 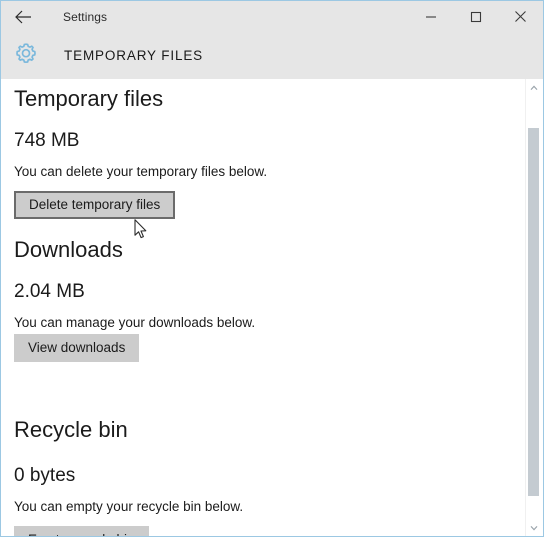 What do you see at coordinates (68, 249) in the screenshot?
I see `section-title: Downloads` at bounding box center [68, 249].